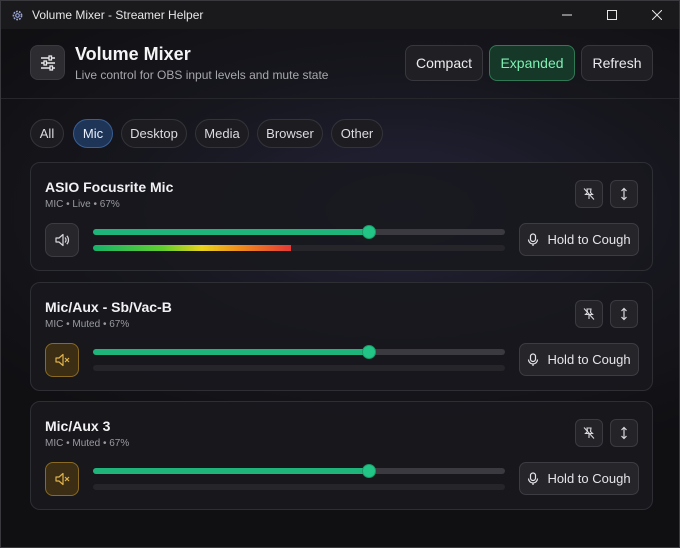 The width and height of the screenshot is (680, 548). I want to click on app-gear-icon, so click(17, 15).